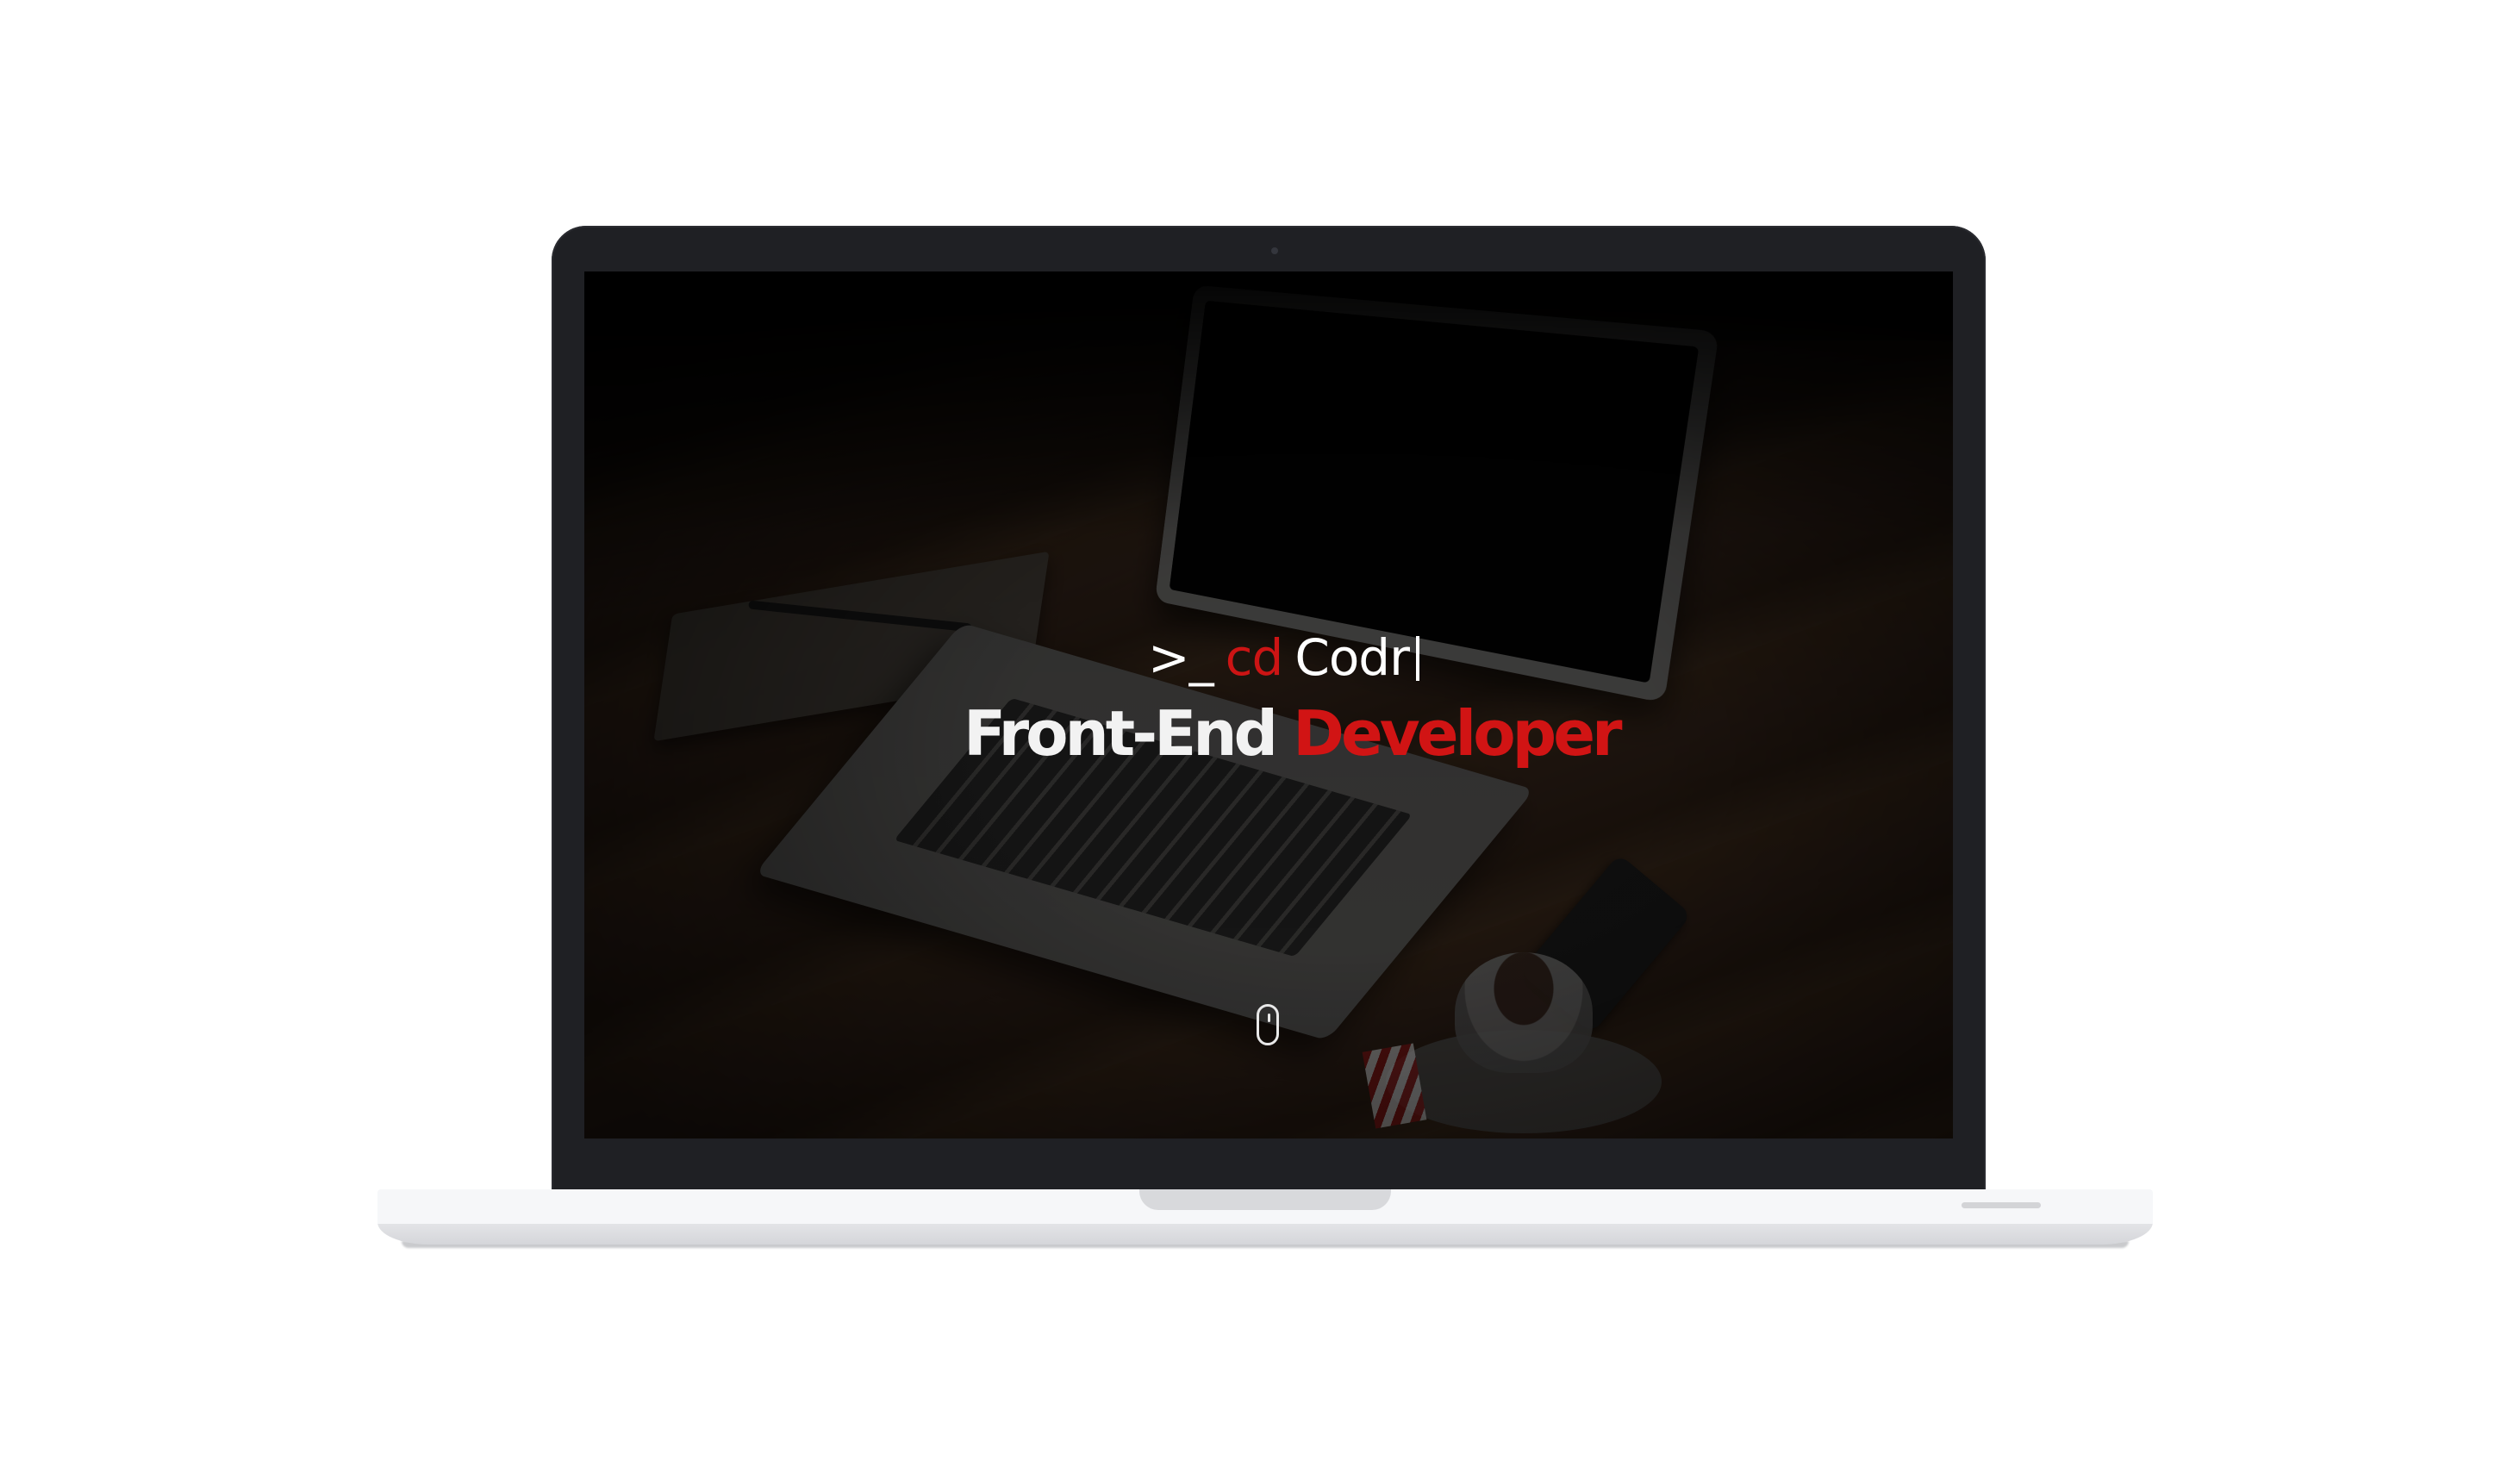  Describe the element at coordinates (2001, 1205) in the screenshot. I see `laptop-indicator-light` at that location.